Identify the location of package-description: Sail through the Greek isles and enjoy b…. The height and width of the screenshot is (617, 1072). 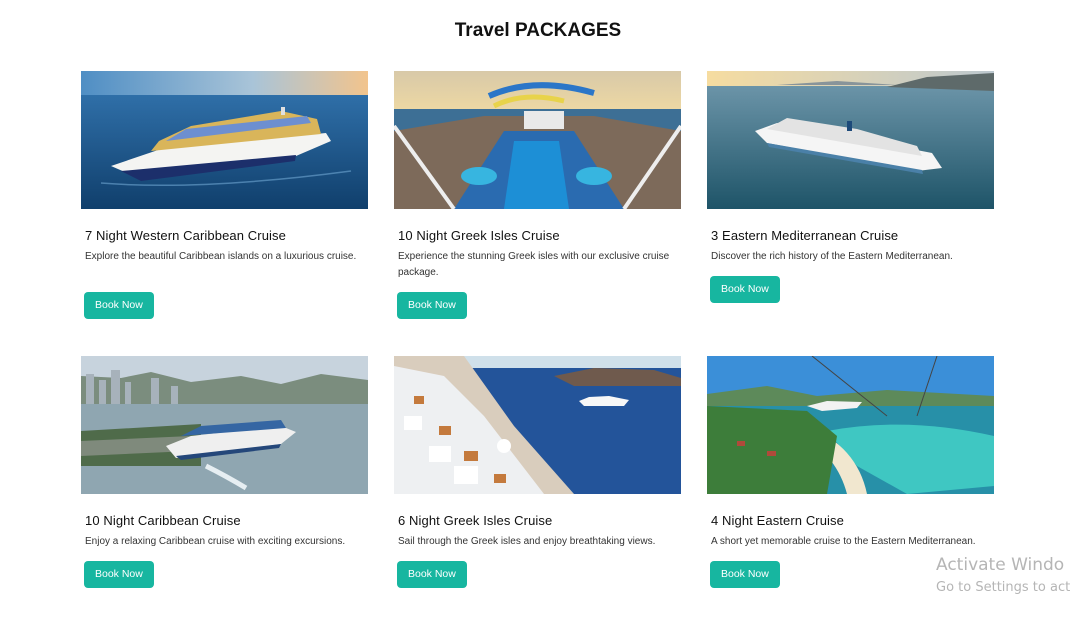
(527, 541).